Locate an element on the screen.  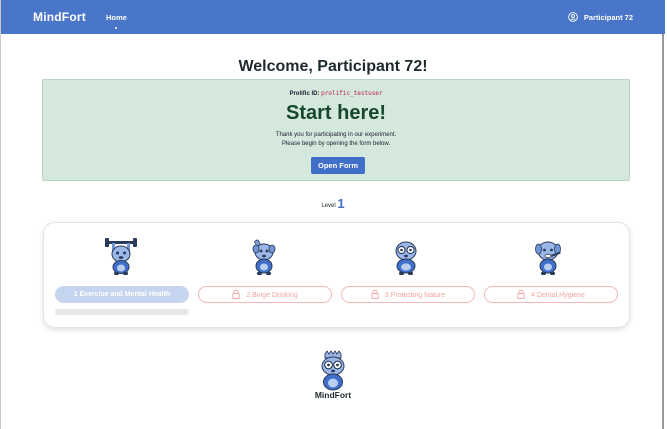
level-indicator: Level 1 is located at coordinates (333, 203).